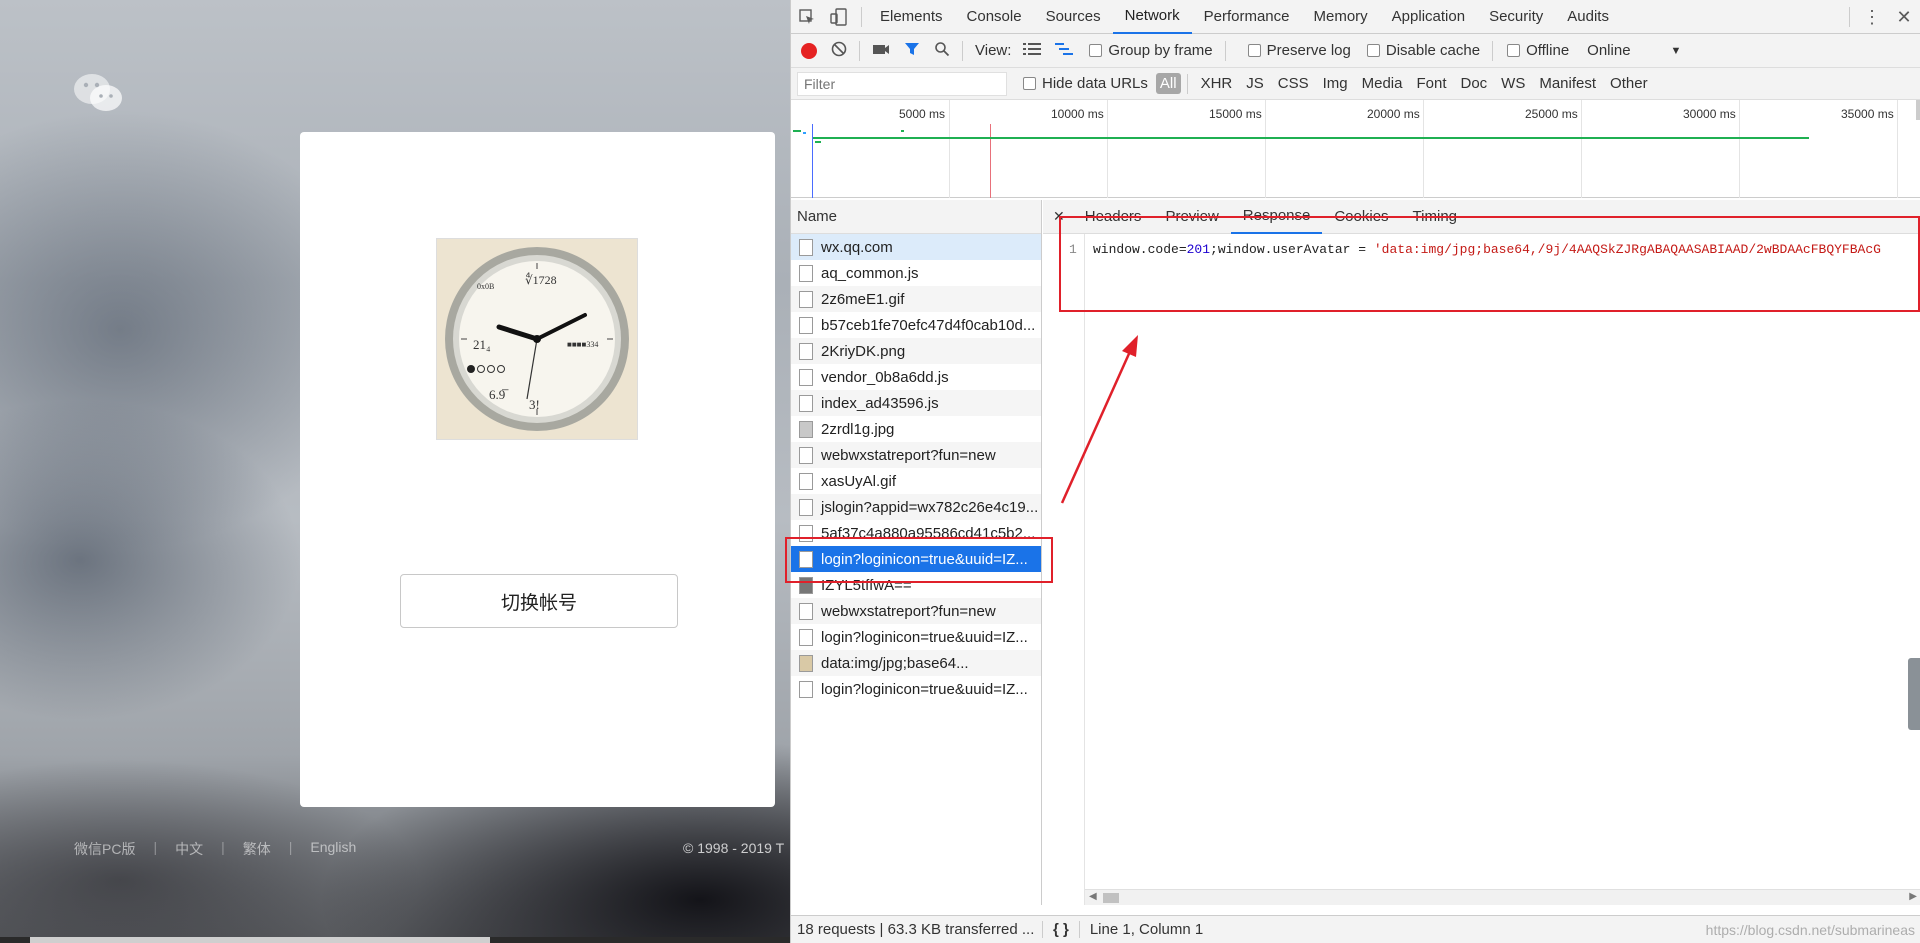 The width and height of the screenshot is (1920, 943). I want to click on vertical-scroll-handle, so click(1914, 694).